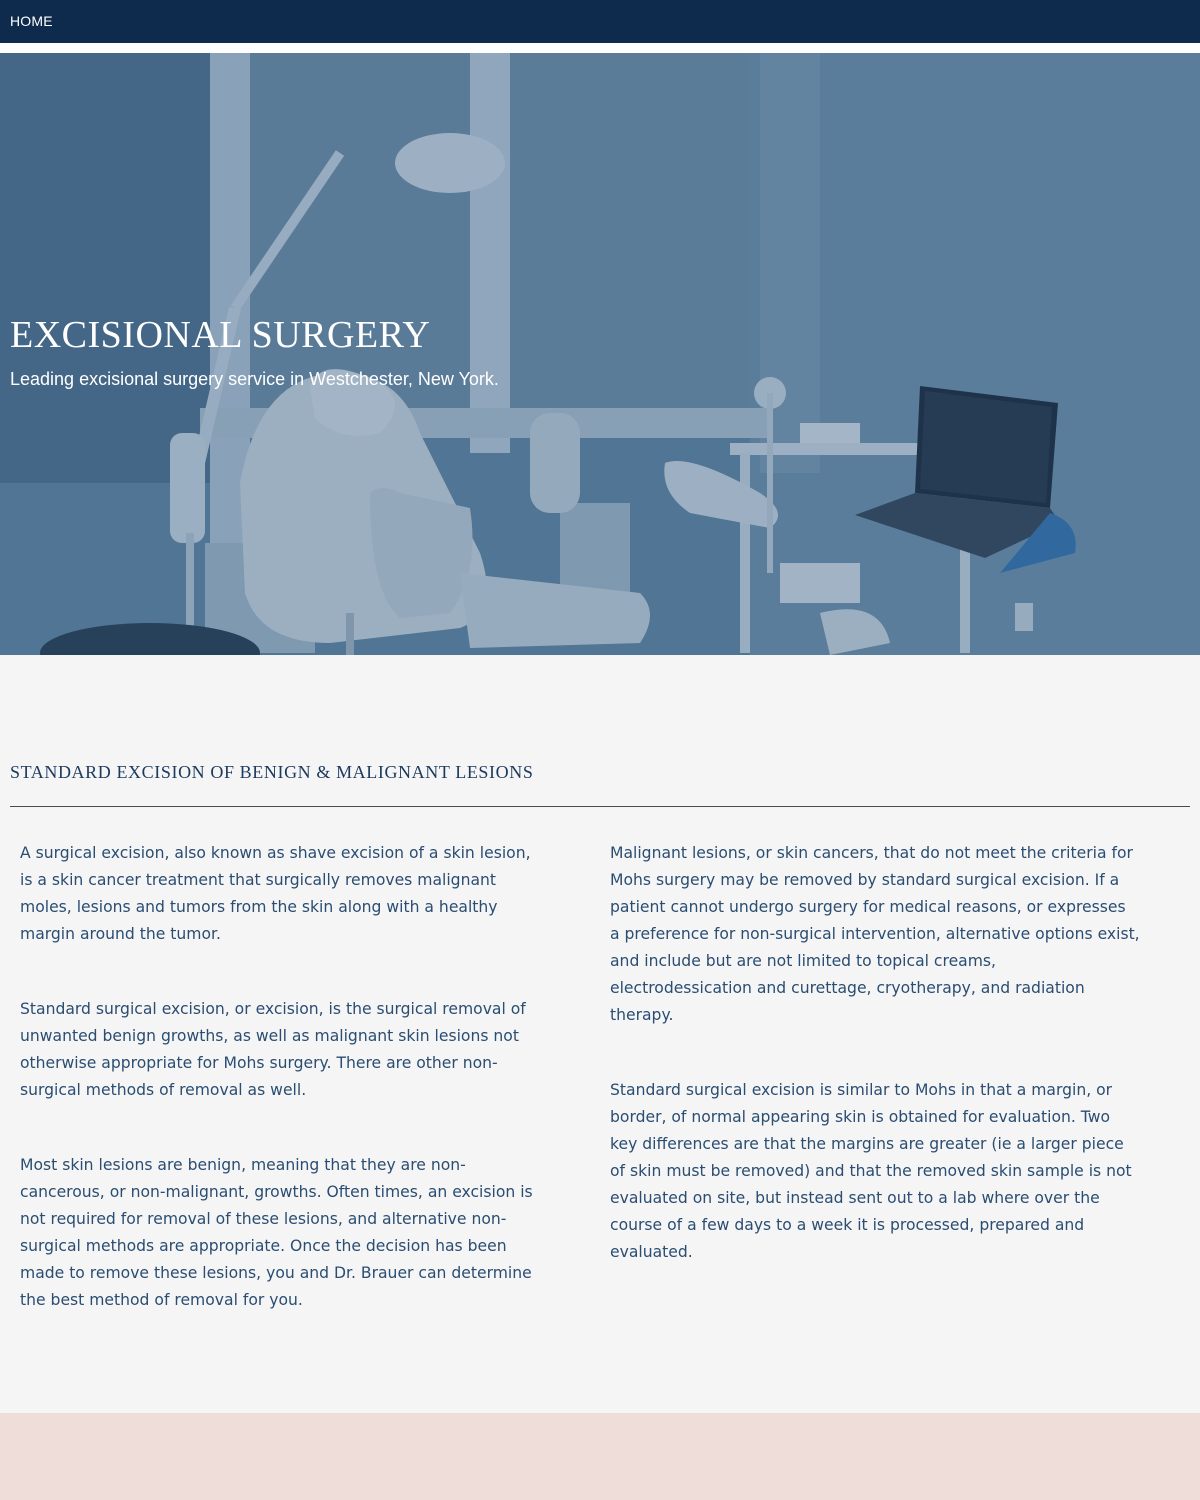 Image resolution: width=1200 pixels, height=1500 pixels. What do you see at coordinates (220, 335) in the screenshot?
I see `hero-title: EXCISIONAL SURGERY` at bounding box center [220, 335].